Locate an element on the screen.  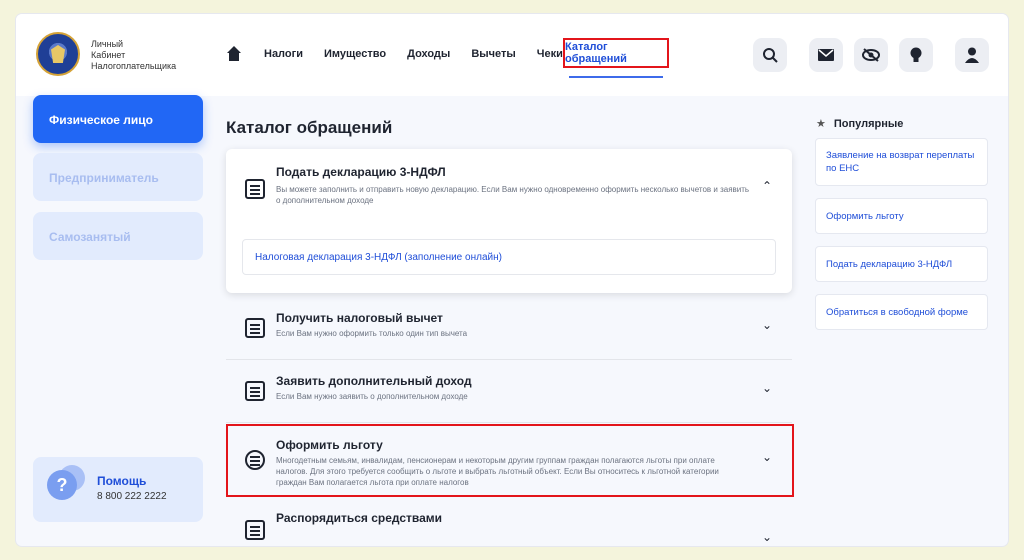
add-document-icon is located at coordinates (255, 391).